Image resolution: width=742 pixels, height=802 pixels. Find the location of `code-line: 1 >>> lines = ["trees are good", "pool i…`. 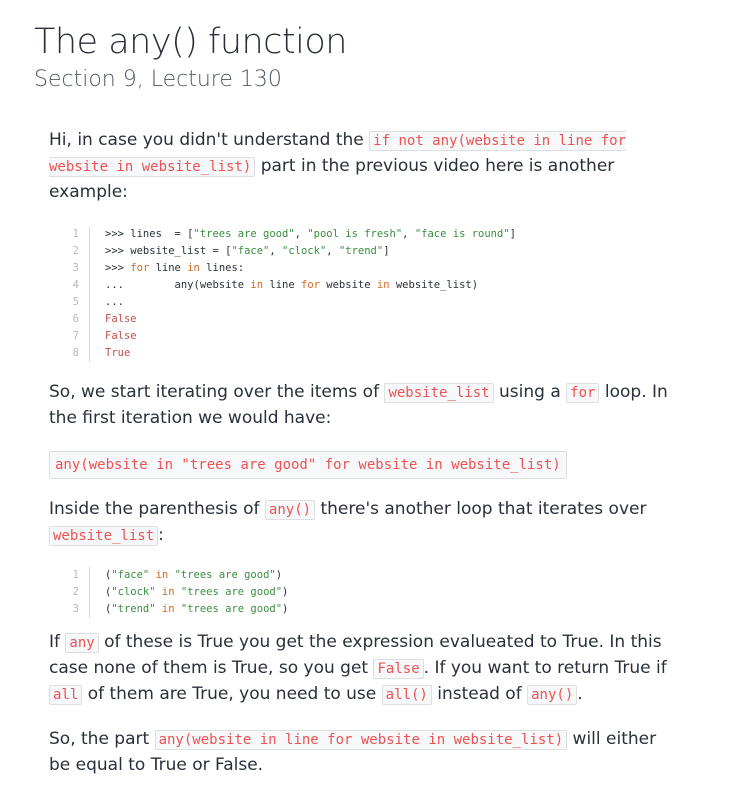

code-line: 1 >>> lines = ["trees are good", "pool i… is located at coordinates (364, 234).